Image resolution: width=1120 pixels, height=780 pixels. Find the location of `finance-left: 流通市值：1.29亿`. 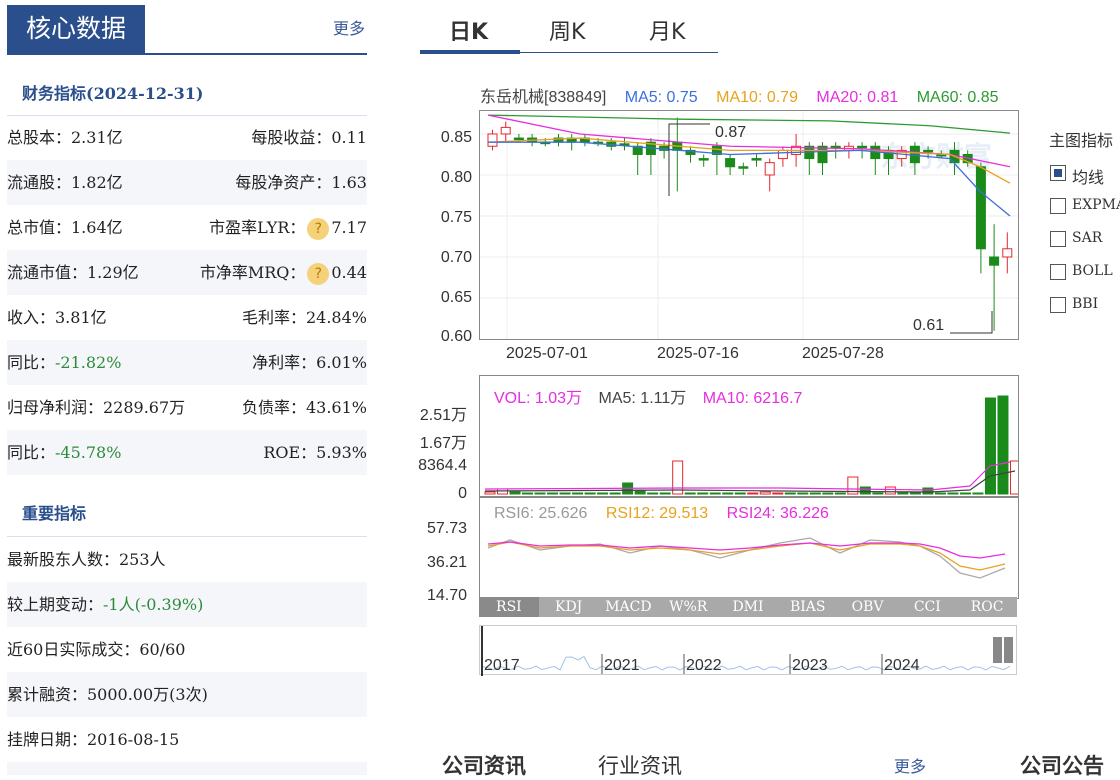

finance-left: 流通市值：1.29亿 is located at coordinates (73, 272).